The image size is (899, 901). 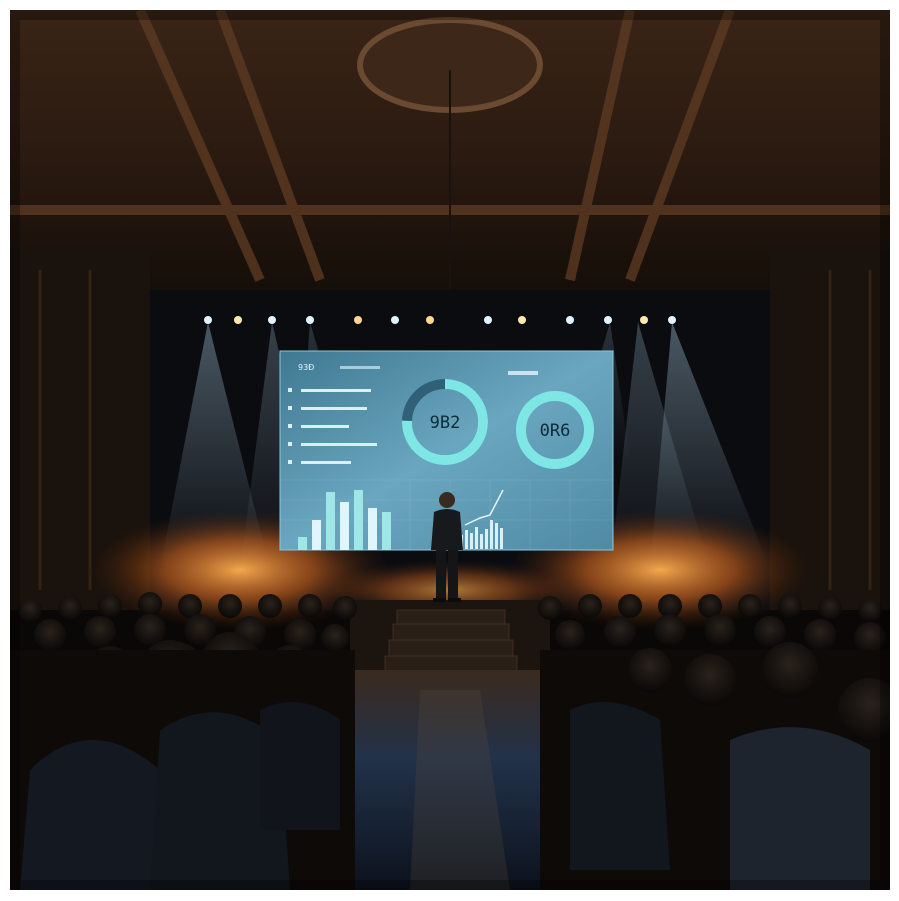 What do you see at coordinates (451, 641) in the screenshot?
I see `stage-steps` at bounding box center [451, 641].